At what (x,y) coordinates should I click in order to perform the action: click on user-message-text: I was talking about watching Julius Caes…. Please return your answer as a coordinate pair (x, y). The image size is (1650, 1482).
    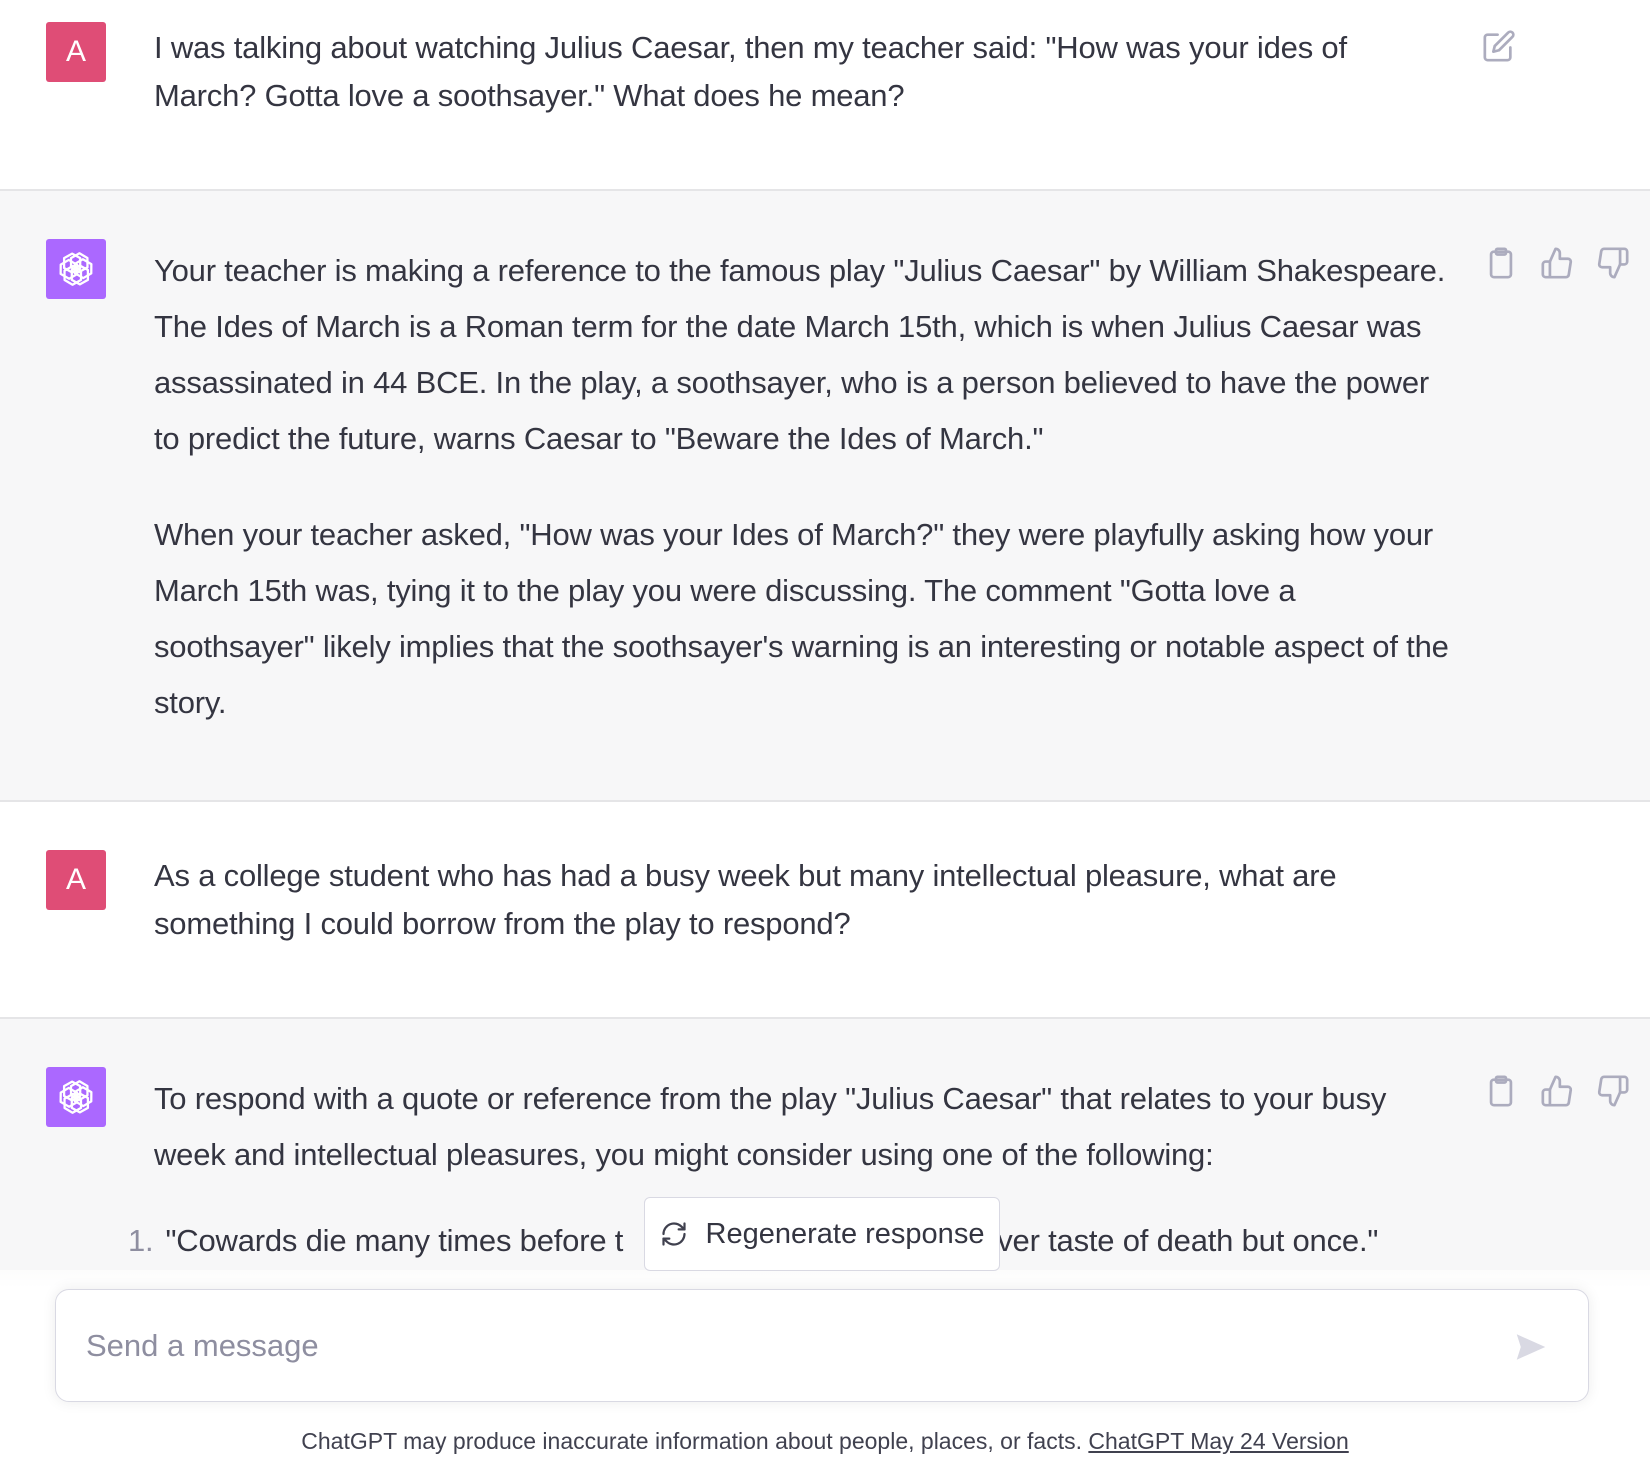
    Looking at the image, I should click on (750, 71).